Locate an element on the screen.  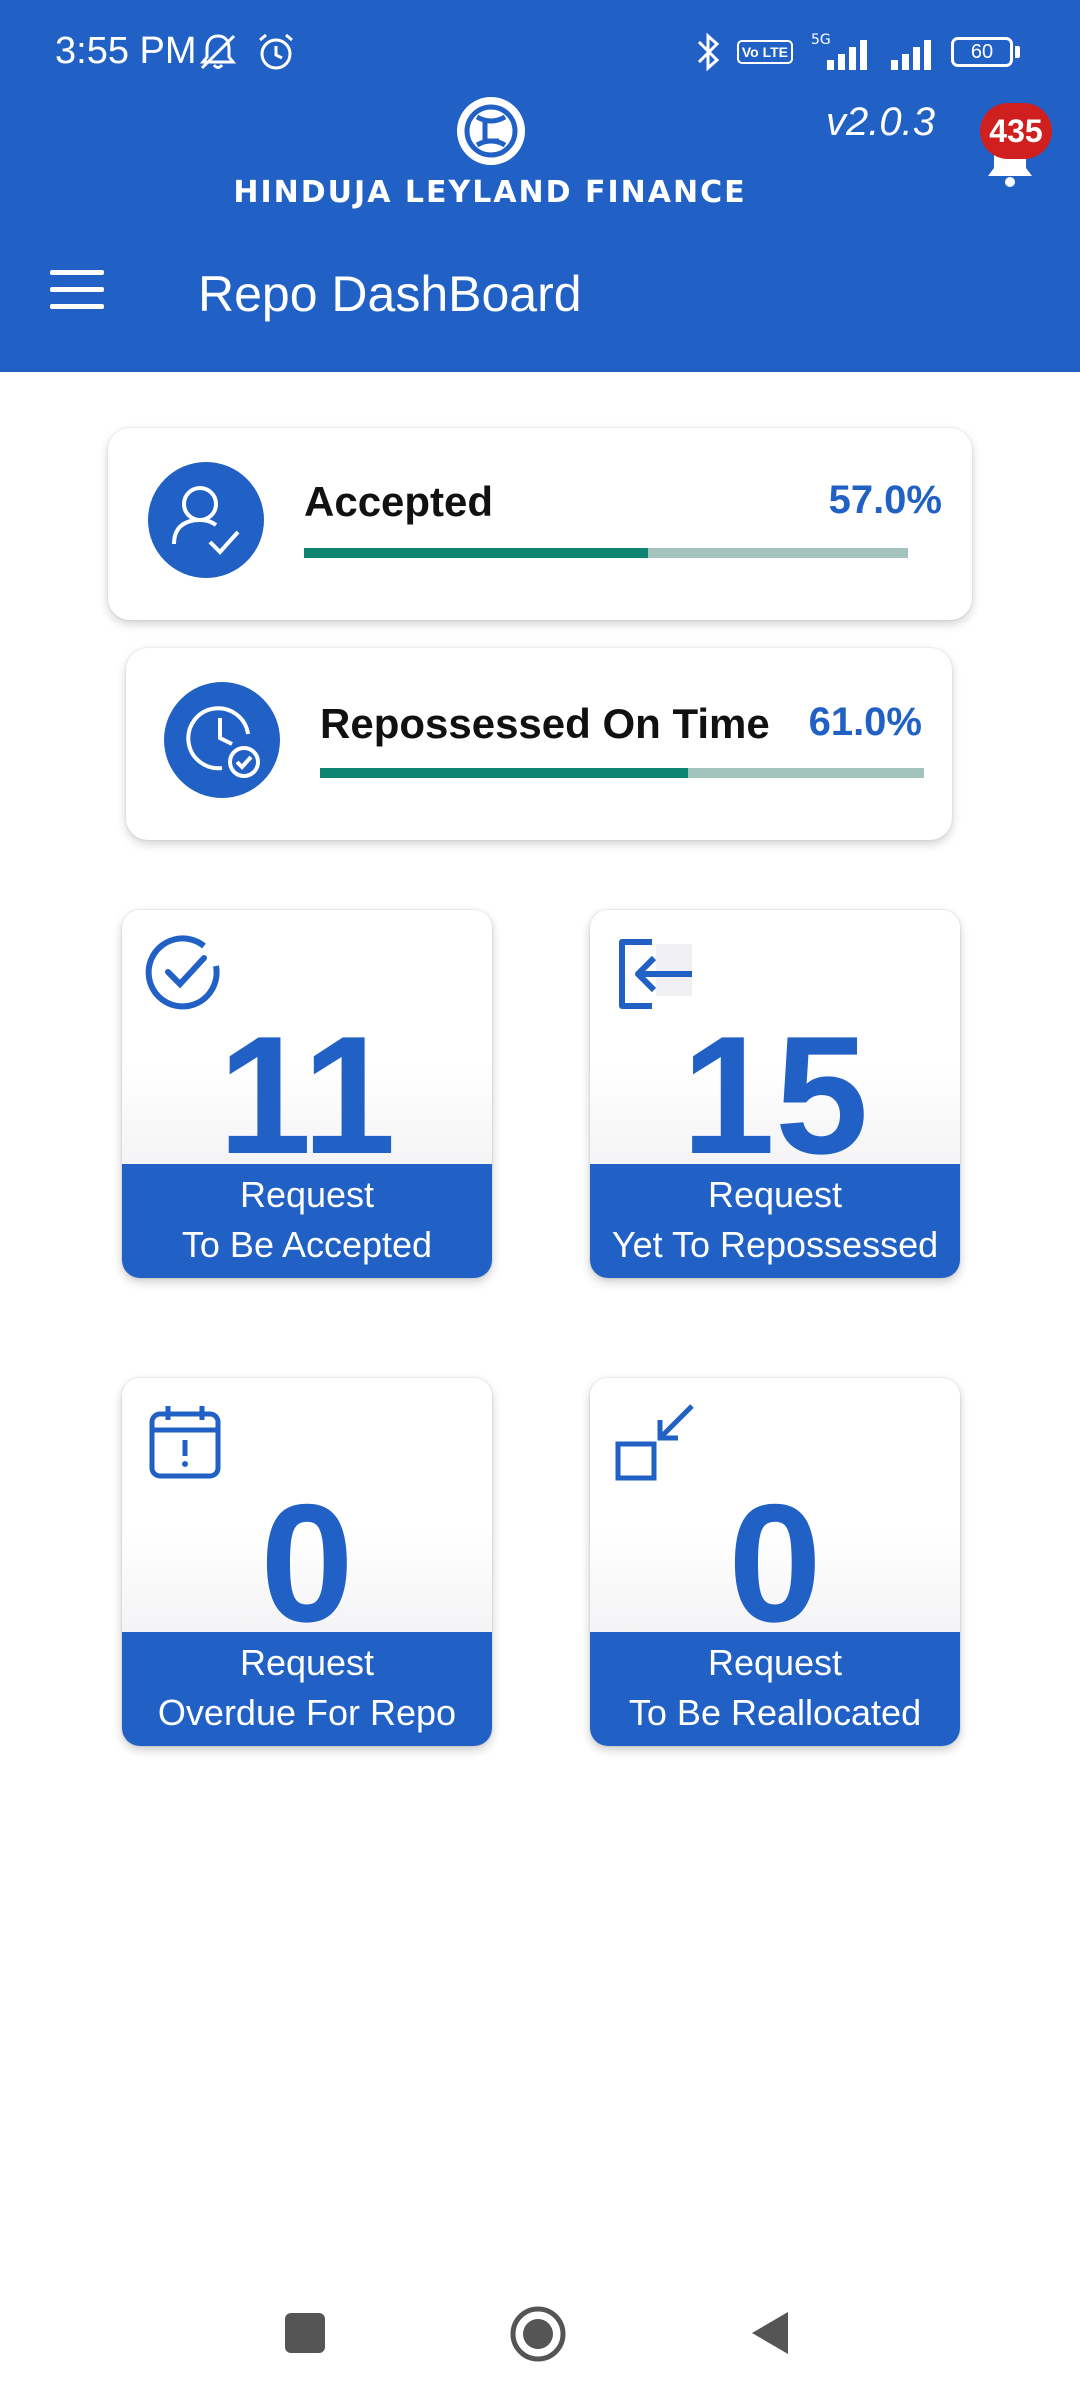
mute-icon is located at coordinates (218, 52).